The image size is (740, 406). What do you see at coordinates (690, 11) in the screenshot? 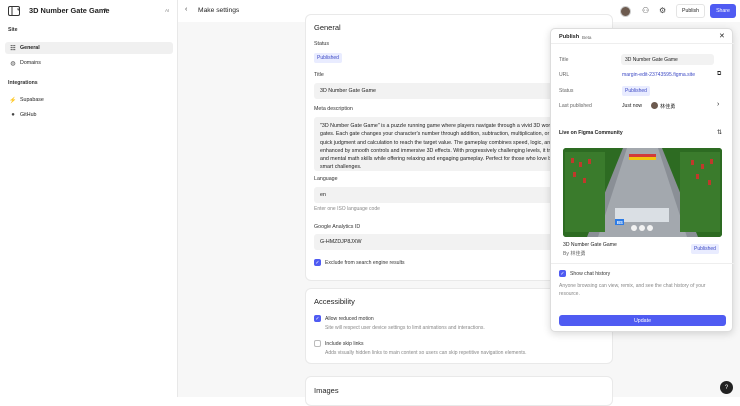
I see `publish-button: Publish` at bounding box center [690, 11].